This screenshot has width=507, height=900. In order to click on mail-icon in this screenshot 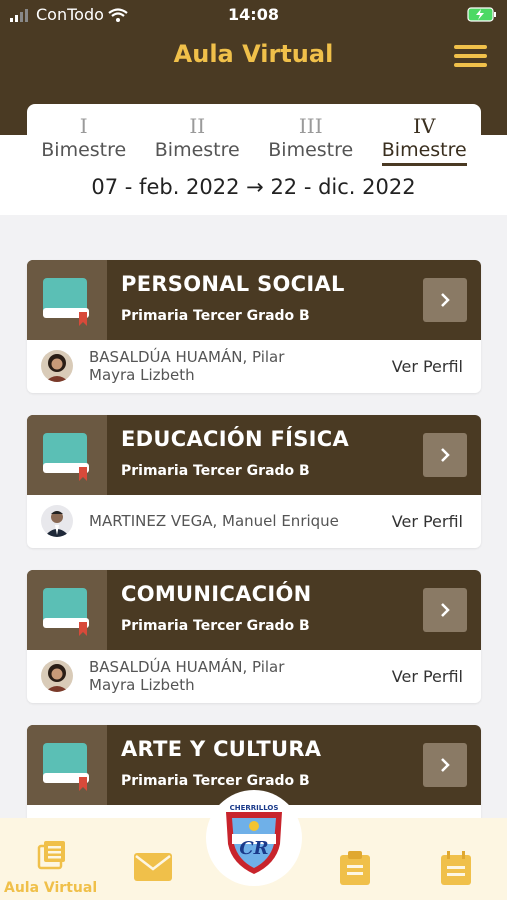, I will do `click(153, 867)`.